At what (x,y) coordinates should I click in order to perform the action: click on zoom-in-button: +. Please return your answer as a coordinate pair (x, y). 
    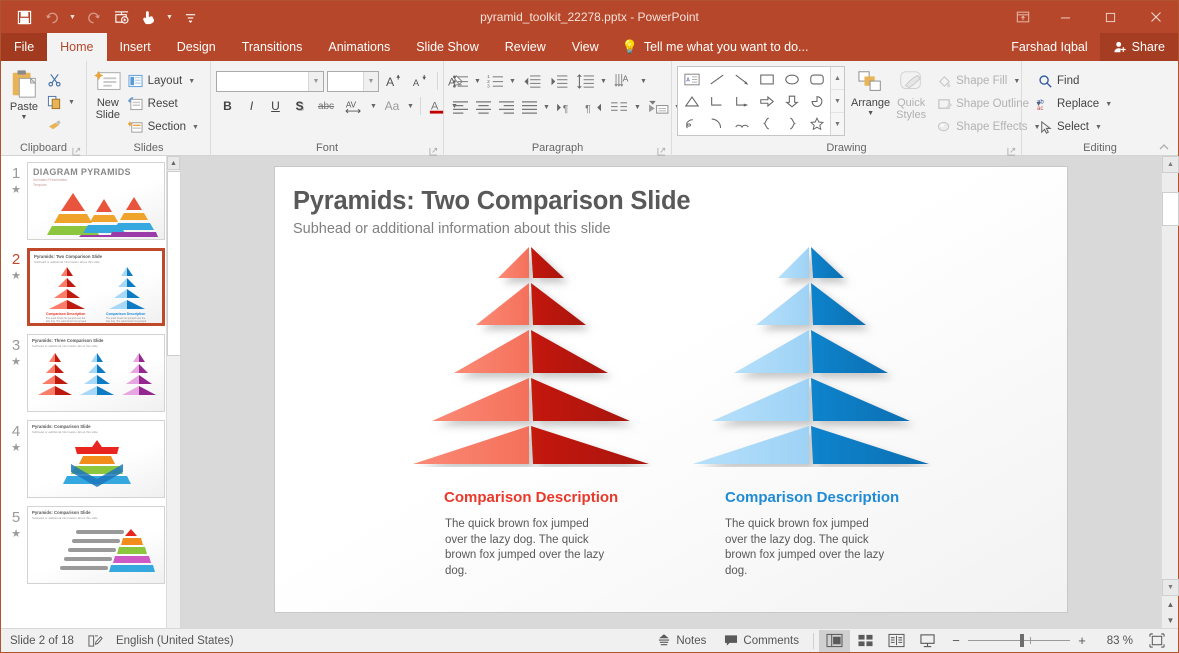
    Looking at the image, I should click on (1082, 640).